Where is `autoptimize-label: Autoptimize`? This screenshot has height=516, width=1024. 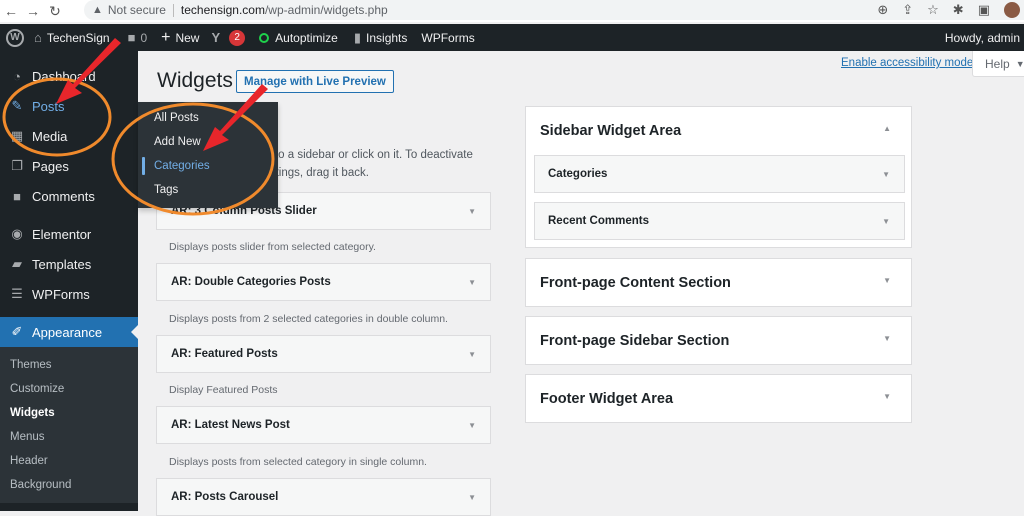
autoptimize-label: Autoptimize is located at coordinates (306, 37).